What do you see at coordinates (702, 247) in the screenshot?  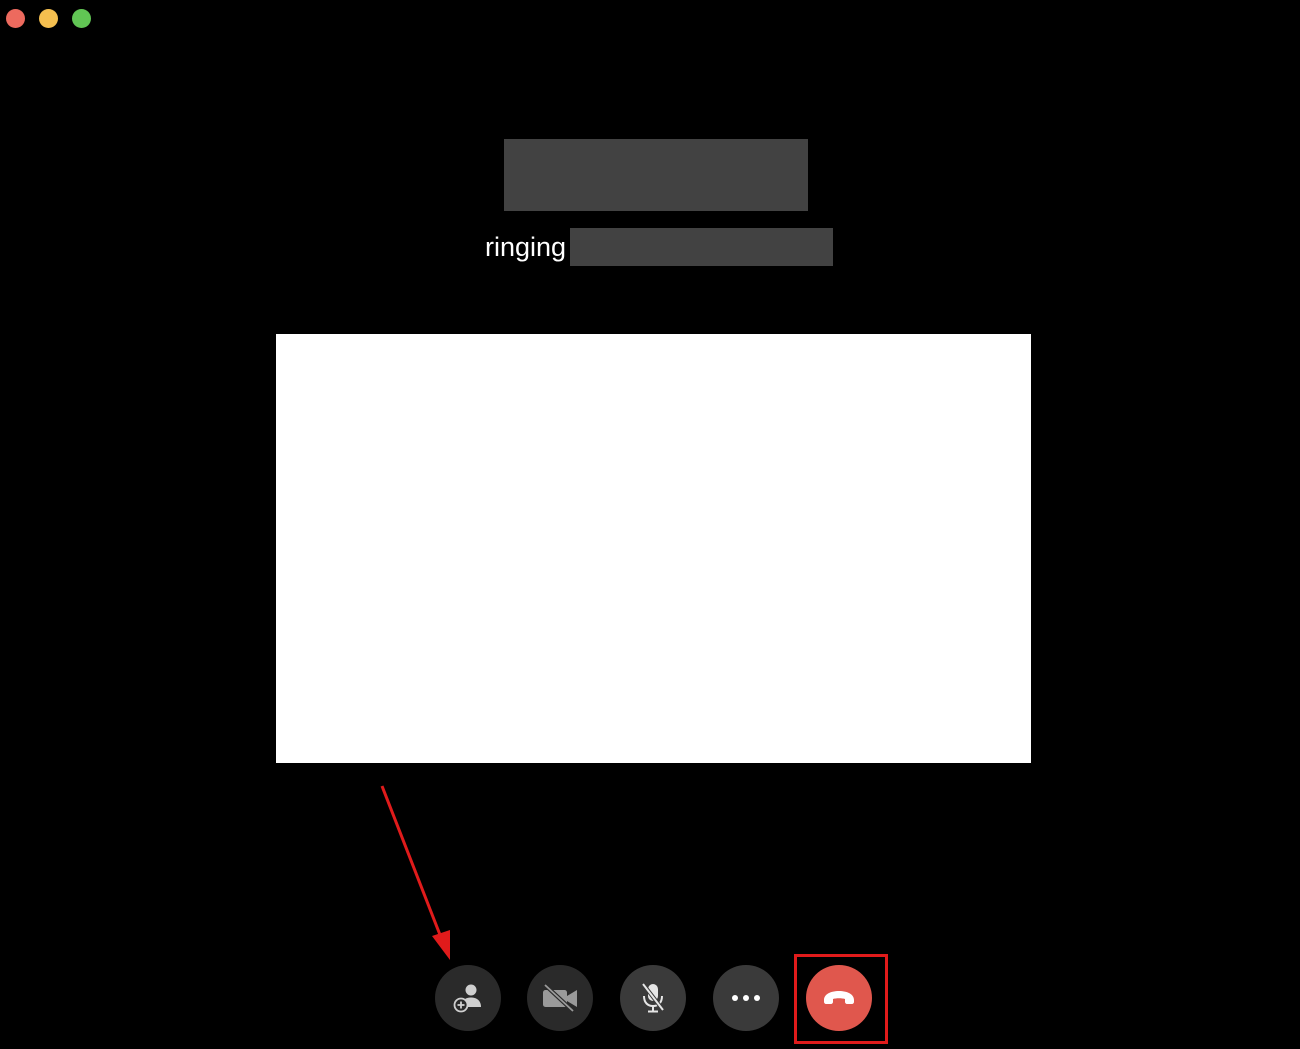 I see `call-status-detail-redacted` at bounding box center [702, 247].